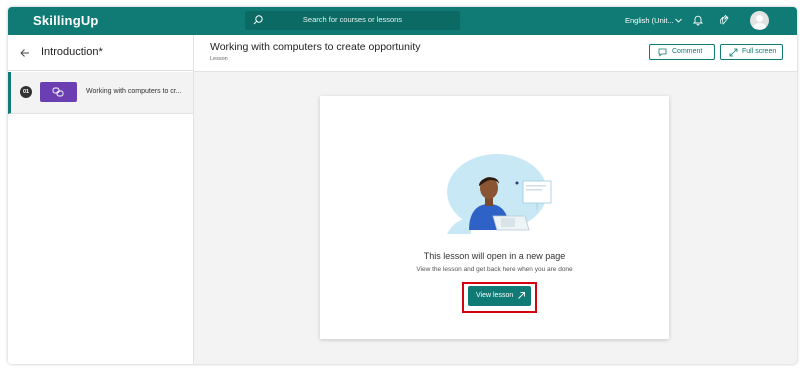  I want to click on comment-button: Comment, so click(682, 52).